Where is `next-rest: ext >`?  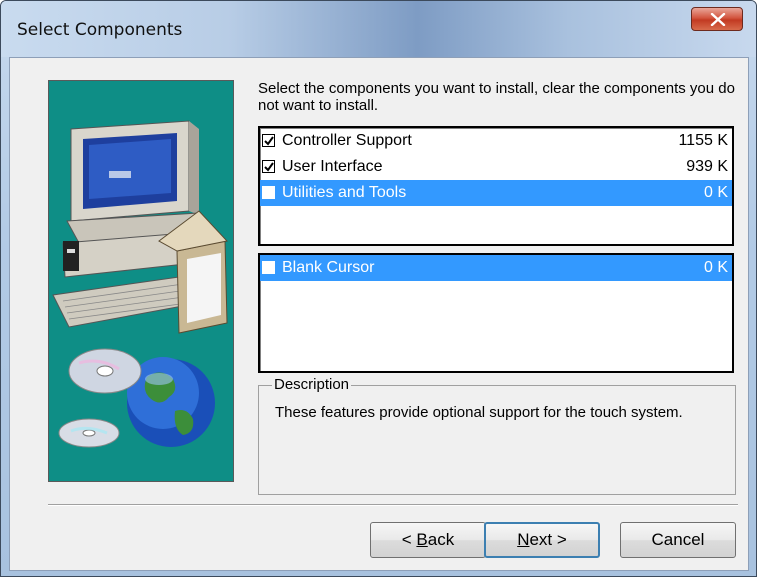
next-rest: ext > is located at coordinates (548, 539).